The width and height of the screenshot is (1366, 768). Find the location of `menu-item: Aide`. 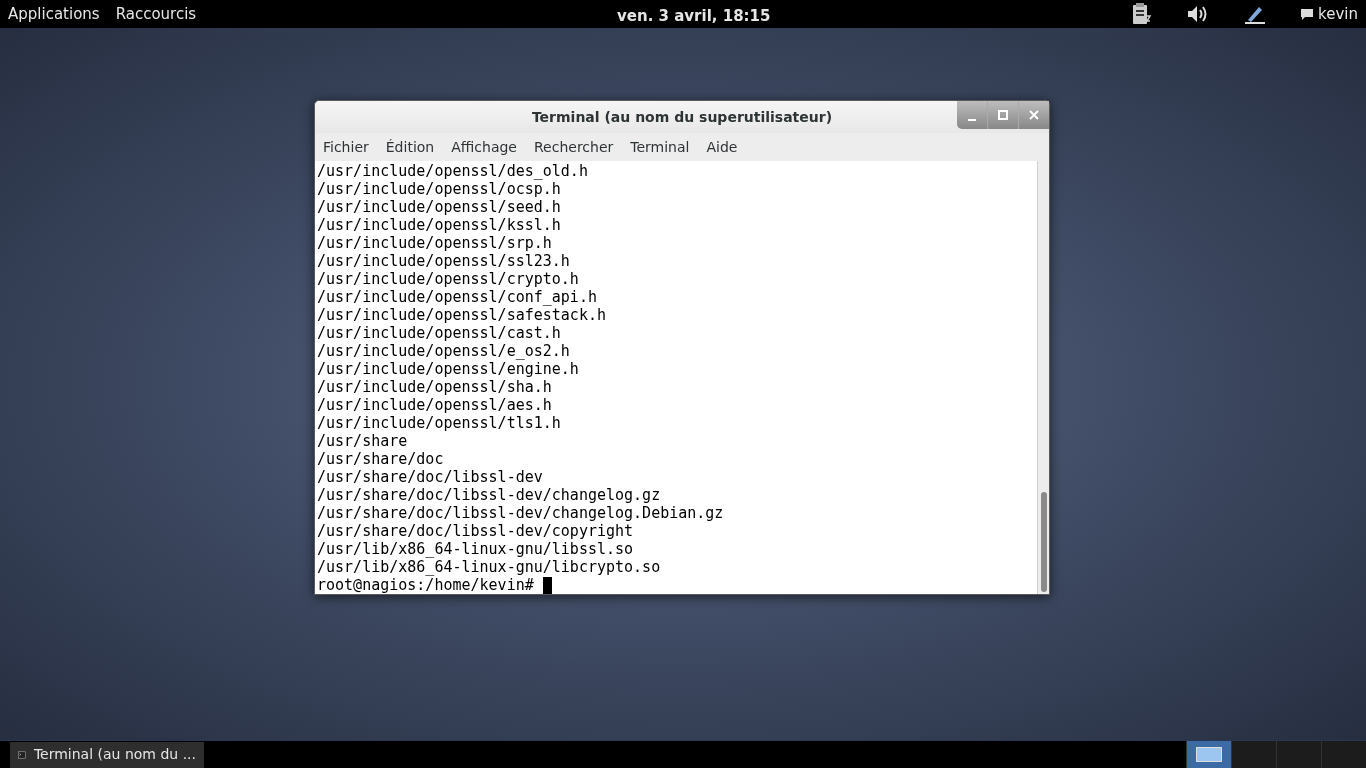

menu-item: Aide is located at coordinates (722, 147).